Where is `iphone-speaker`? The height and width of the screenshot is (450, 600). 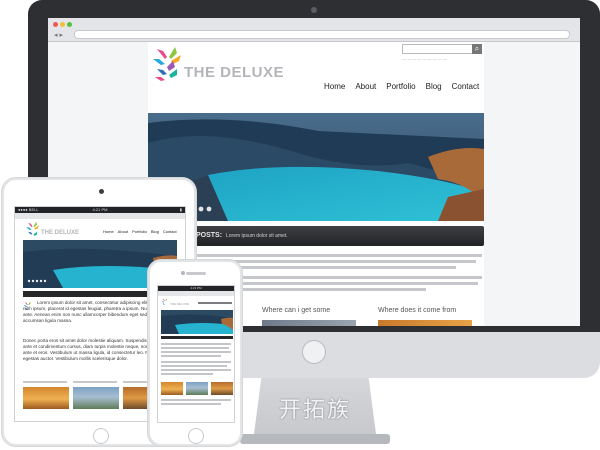 iphone-speaker is located at coordinates (196, 273).